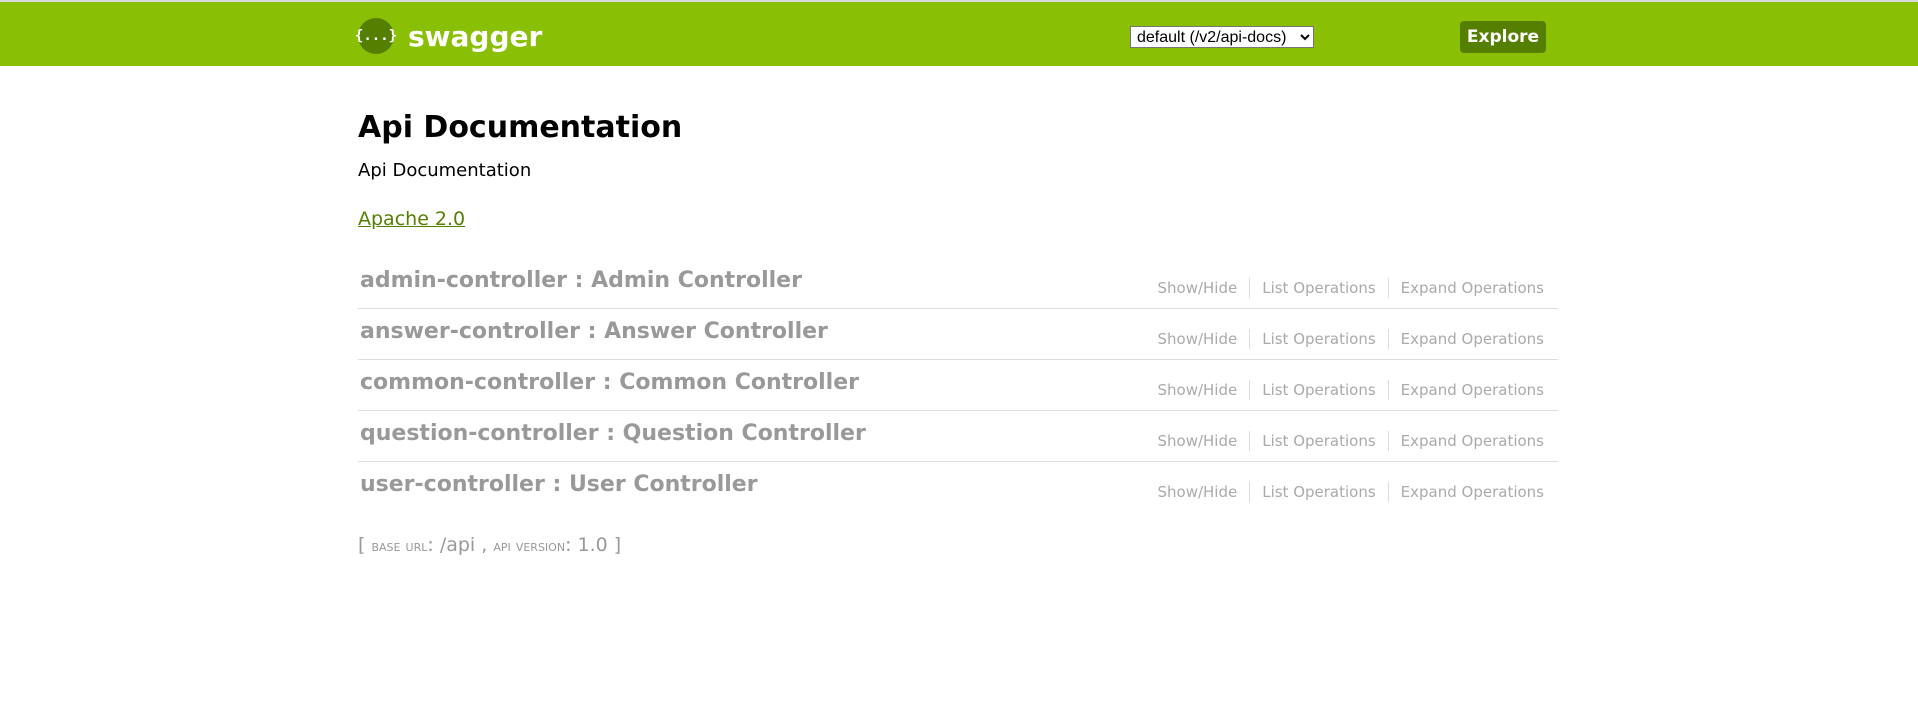 This screenshot has height=711, width=1918. I want to click on swagger-logo-text: swagger, so click(475, 36).